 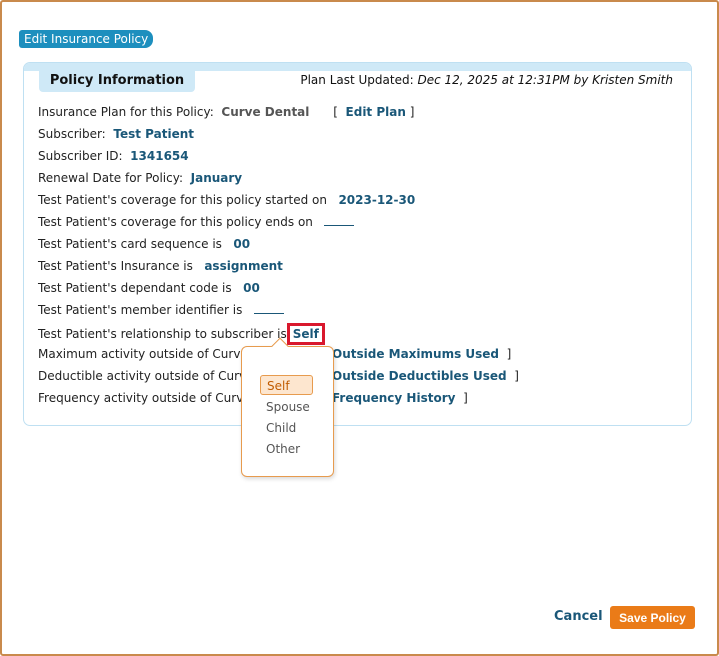 I want to click on member-id-label: Test Patient's member identifier is, so click(x=140, y=310).